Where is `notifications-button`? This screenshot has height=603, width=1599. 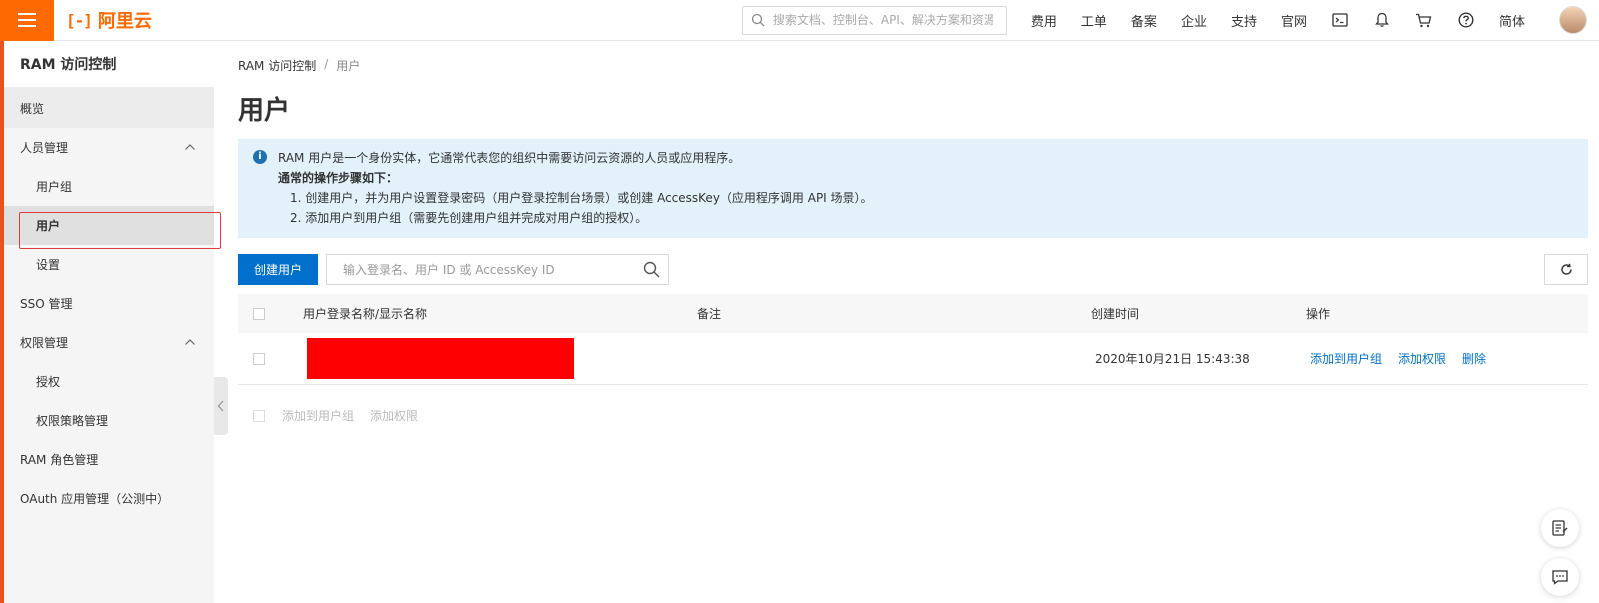
notifications-button is located at coordinates (1382, 20).